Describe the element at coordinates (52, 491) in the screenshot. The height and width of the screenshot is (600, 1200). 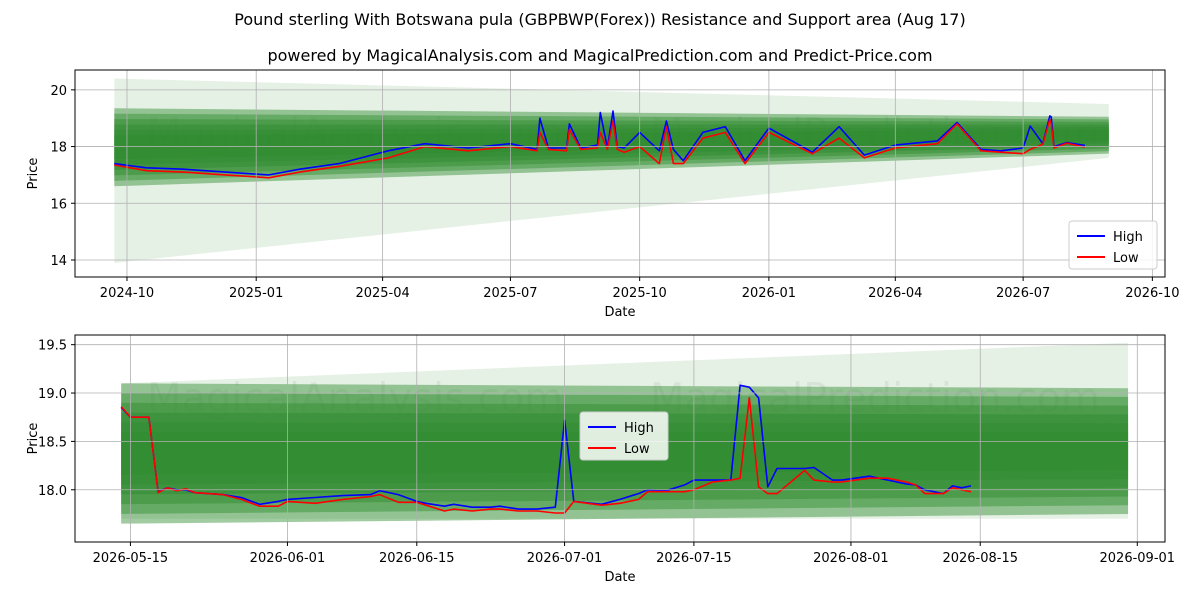
I see `y-tick-label: 18.0` at that location.